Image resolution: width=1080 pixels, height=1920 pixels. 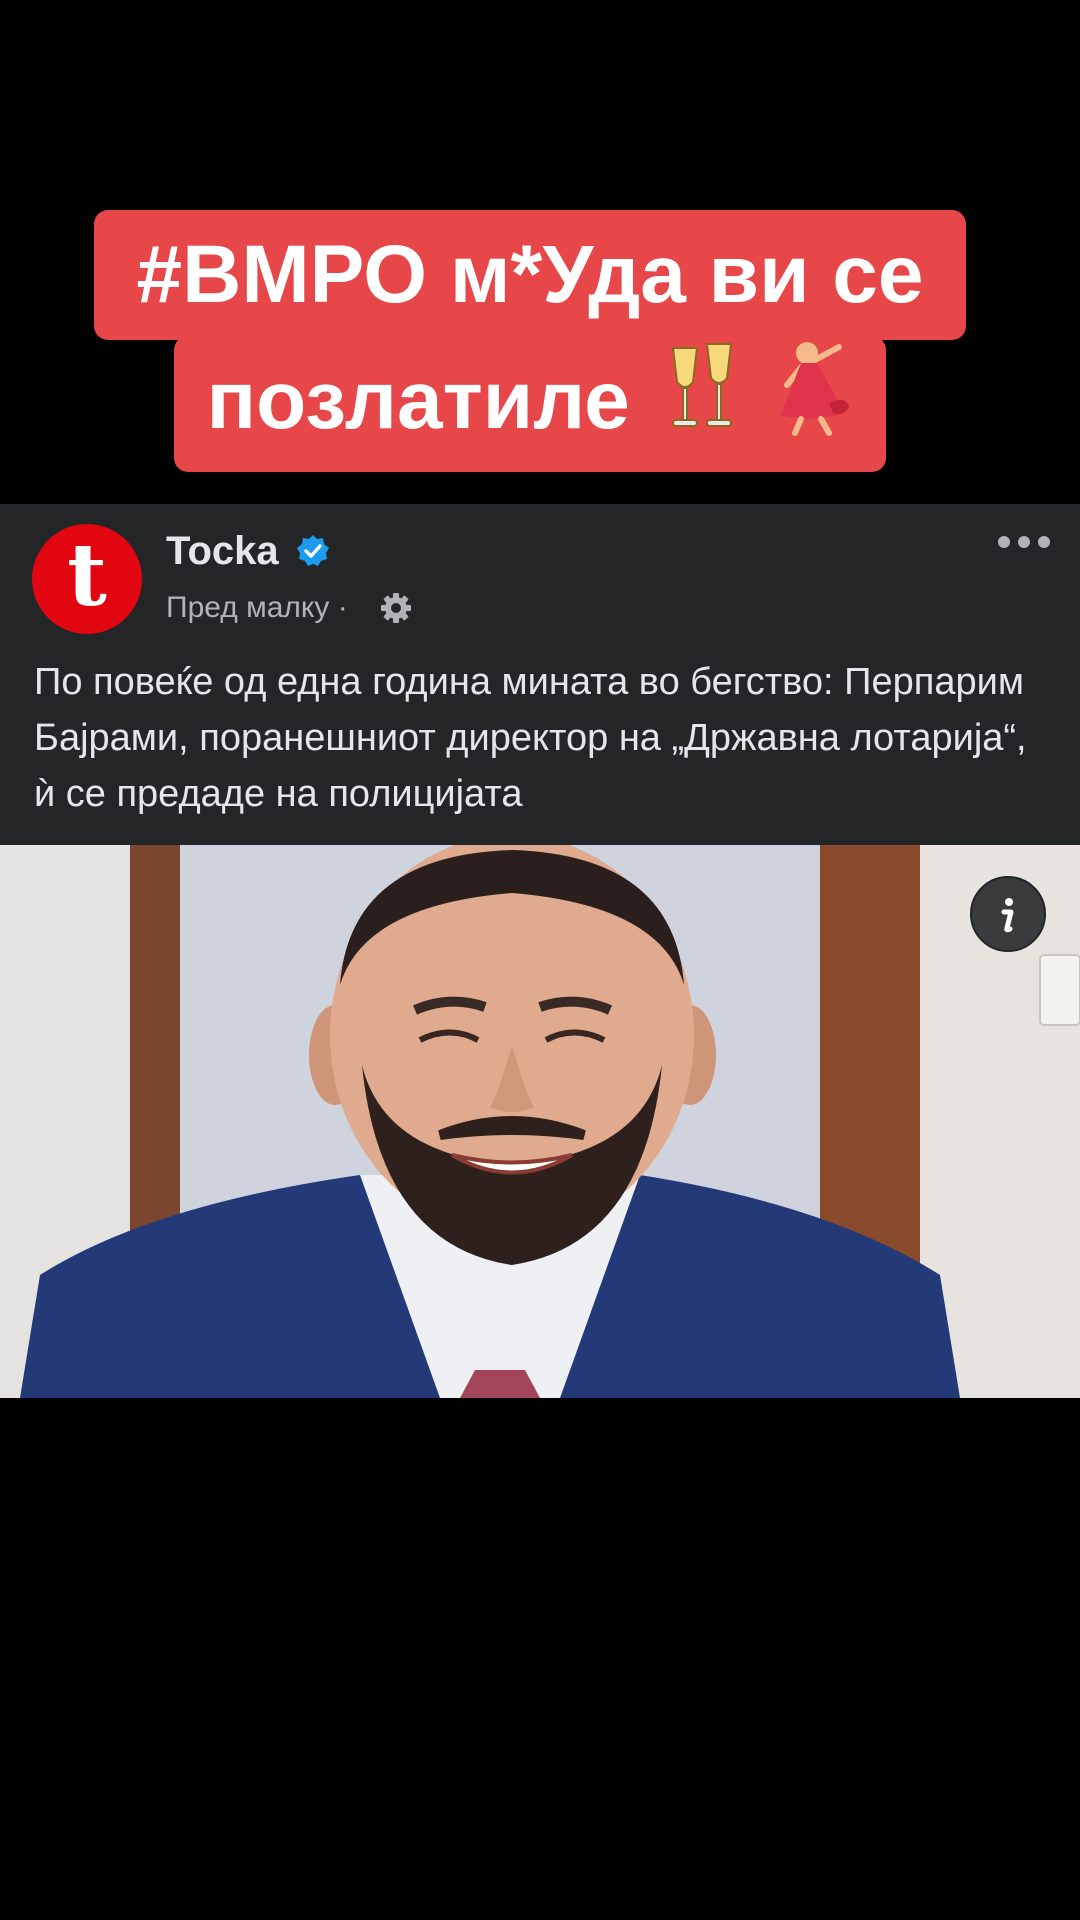 What do you see at coordinates (87, 575) in the screenshot?
I see `avatar-letter: t` at bounding box center [87, 575].